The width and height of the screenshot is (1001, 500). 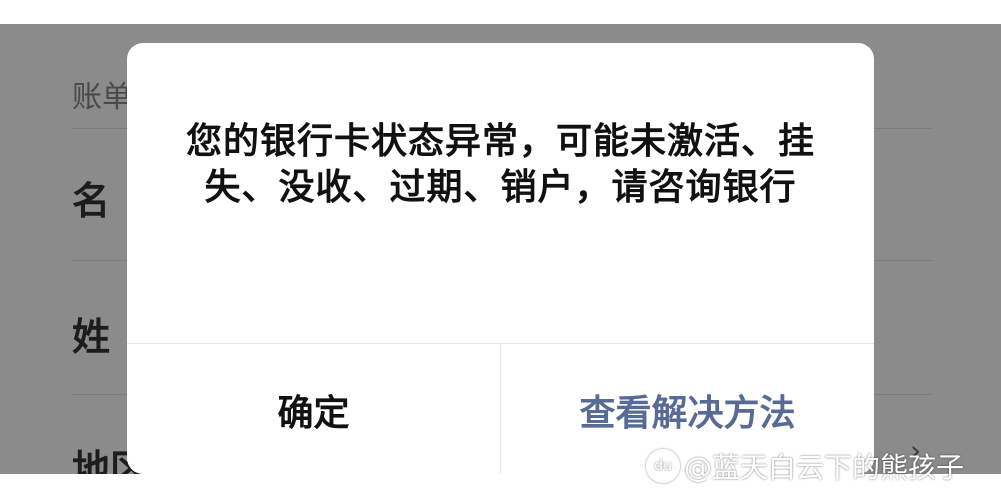 What do you see at coordinates (91, 201) in the screenshot?
I see `field-label-first-name: 名` at bounding box center [91, 201].